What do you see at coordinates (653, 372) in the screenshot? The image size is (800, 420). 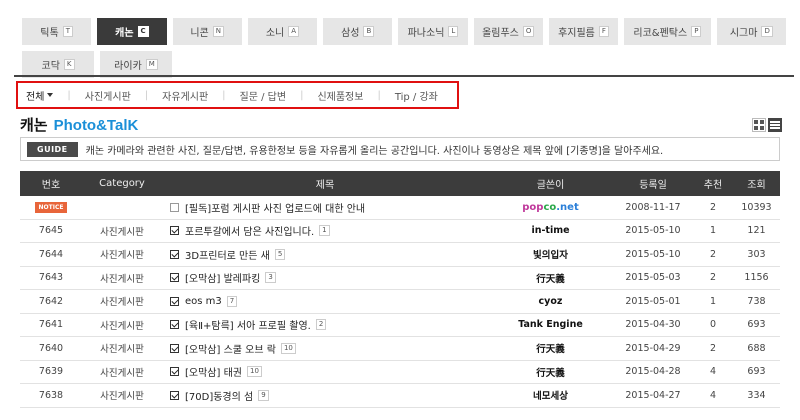 I see `post-date: 2015-04-28` at bounding box center [653, 372].